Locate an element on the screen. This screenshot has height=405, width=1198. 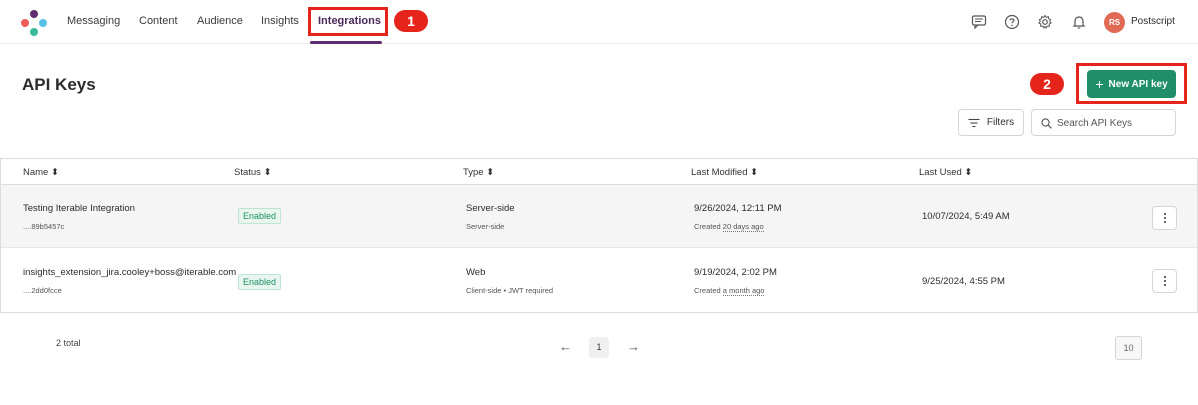
avatar: RS is located at coordinates (1114, 22).